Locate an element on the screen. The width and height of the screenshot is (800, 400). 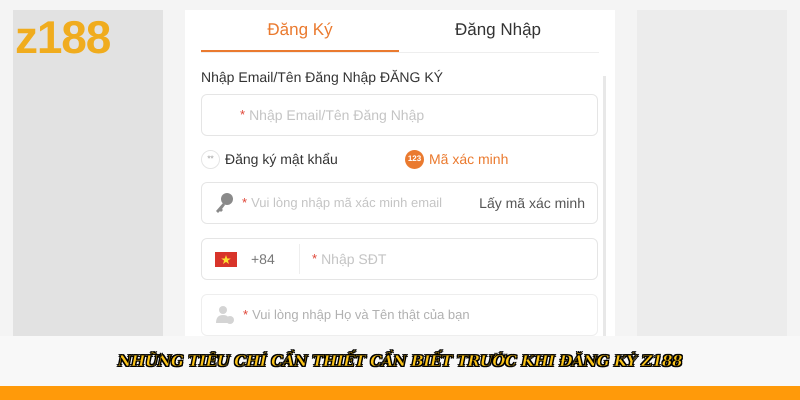
code-field: * Vui lòng nhập mã xác minh email Lấy mã xác minh is located at coordinates (399, 203).